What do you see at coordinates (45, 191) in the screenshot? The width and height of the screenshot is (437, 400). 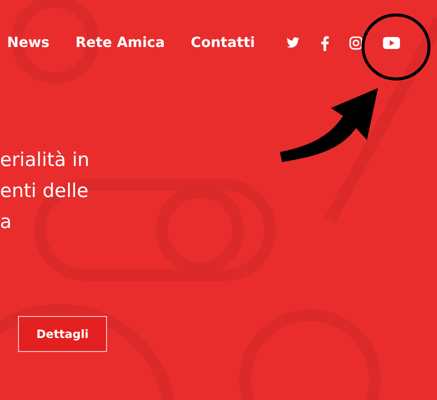 I see `headline-text: enti delle` at bounding box center [45, 191].